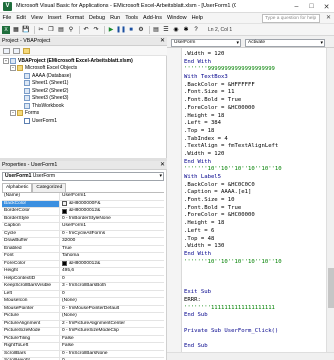  What do you see at coordinates (254, 93) in the screenshot?
I see `code-line: .Font.Size = 11` at bounding box center [254, 93].